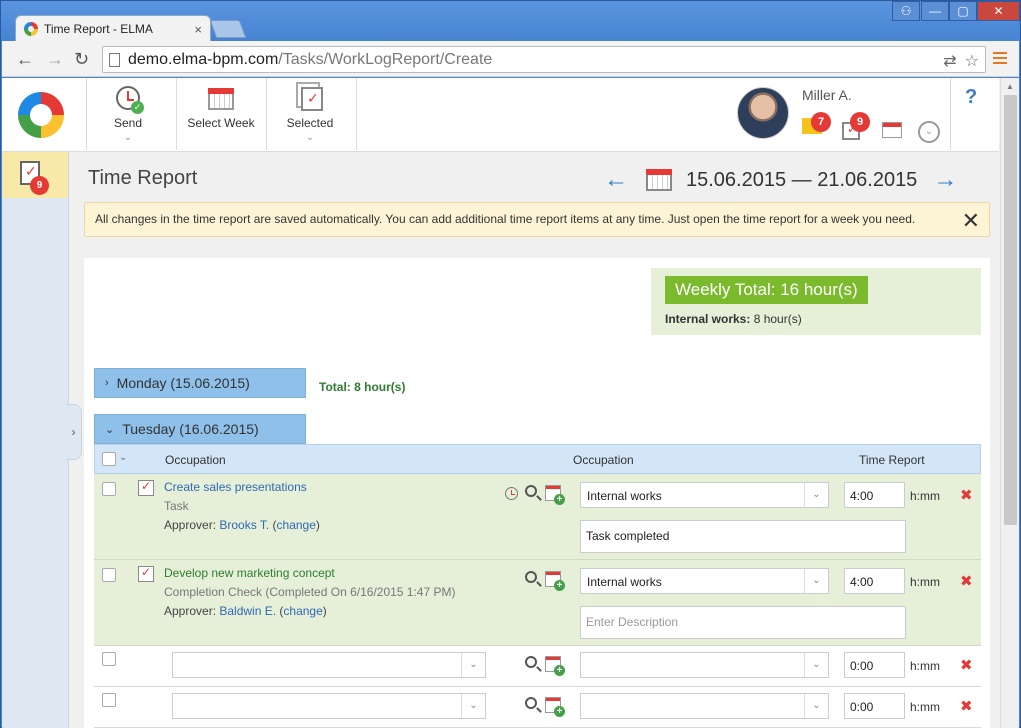 This screenshot has width=1021, height=728. I want to click on description-input: Enter Description, so click(743, 622).